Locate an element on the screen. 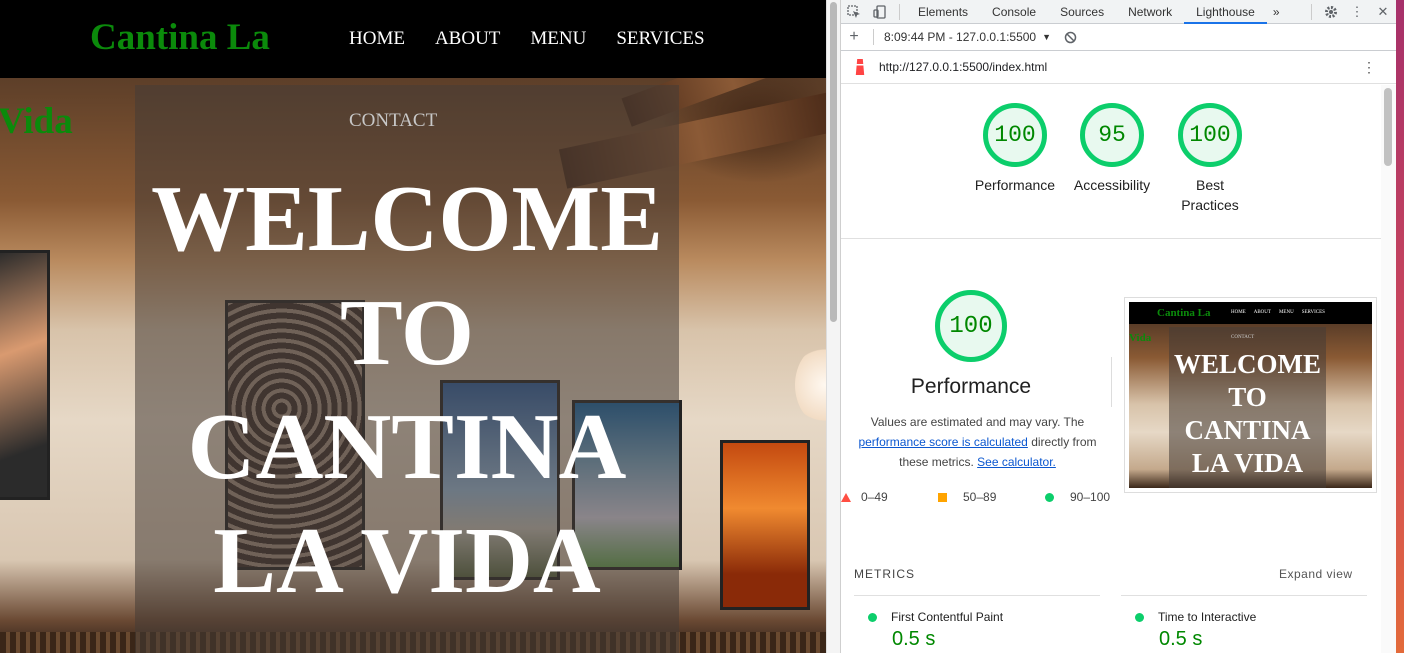  legend-label: 0–49 is located at coordinates (874, 497).